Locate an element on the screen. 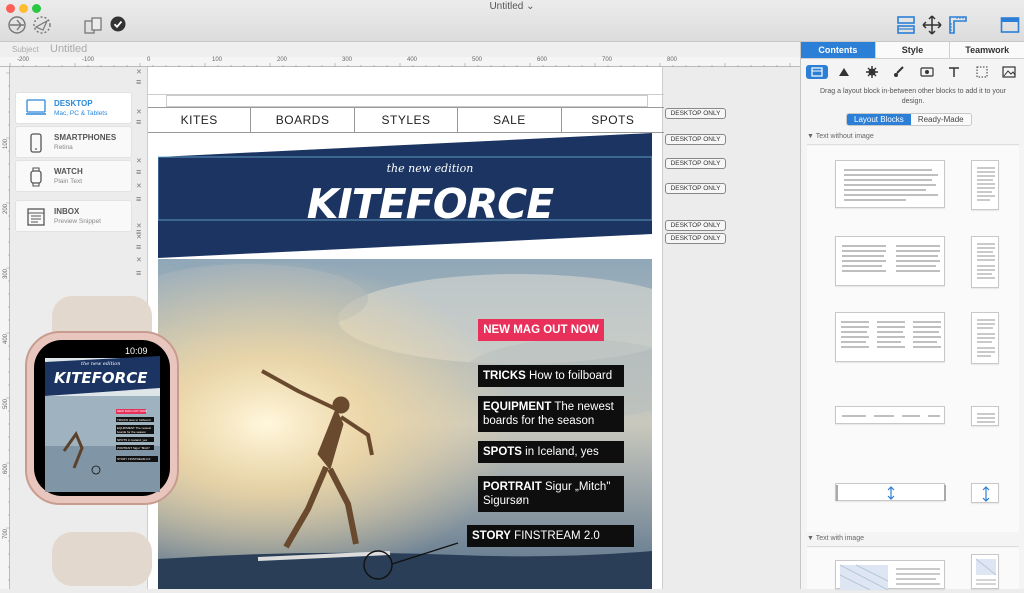 Image resolution: width=1024 pixels, height=593 pixels. watch-icon is located at coordinates (36, 178).